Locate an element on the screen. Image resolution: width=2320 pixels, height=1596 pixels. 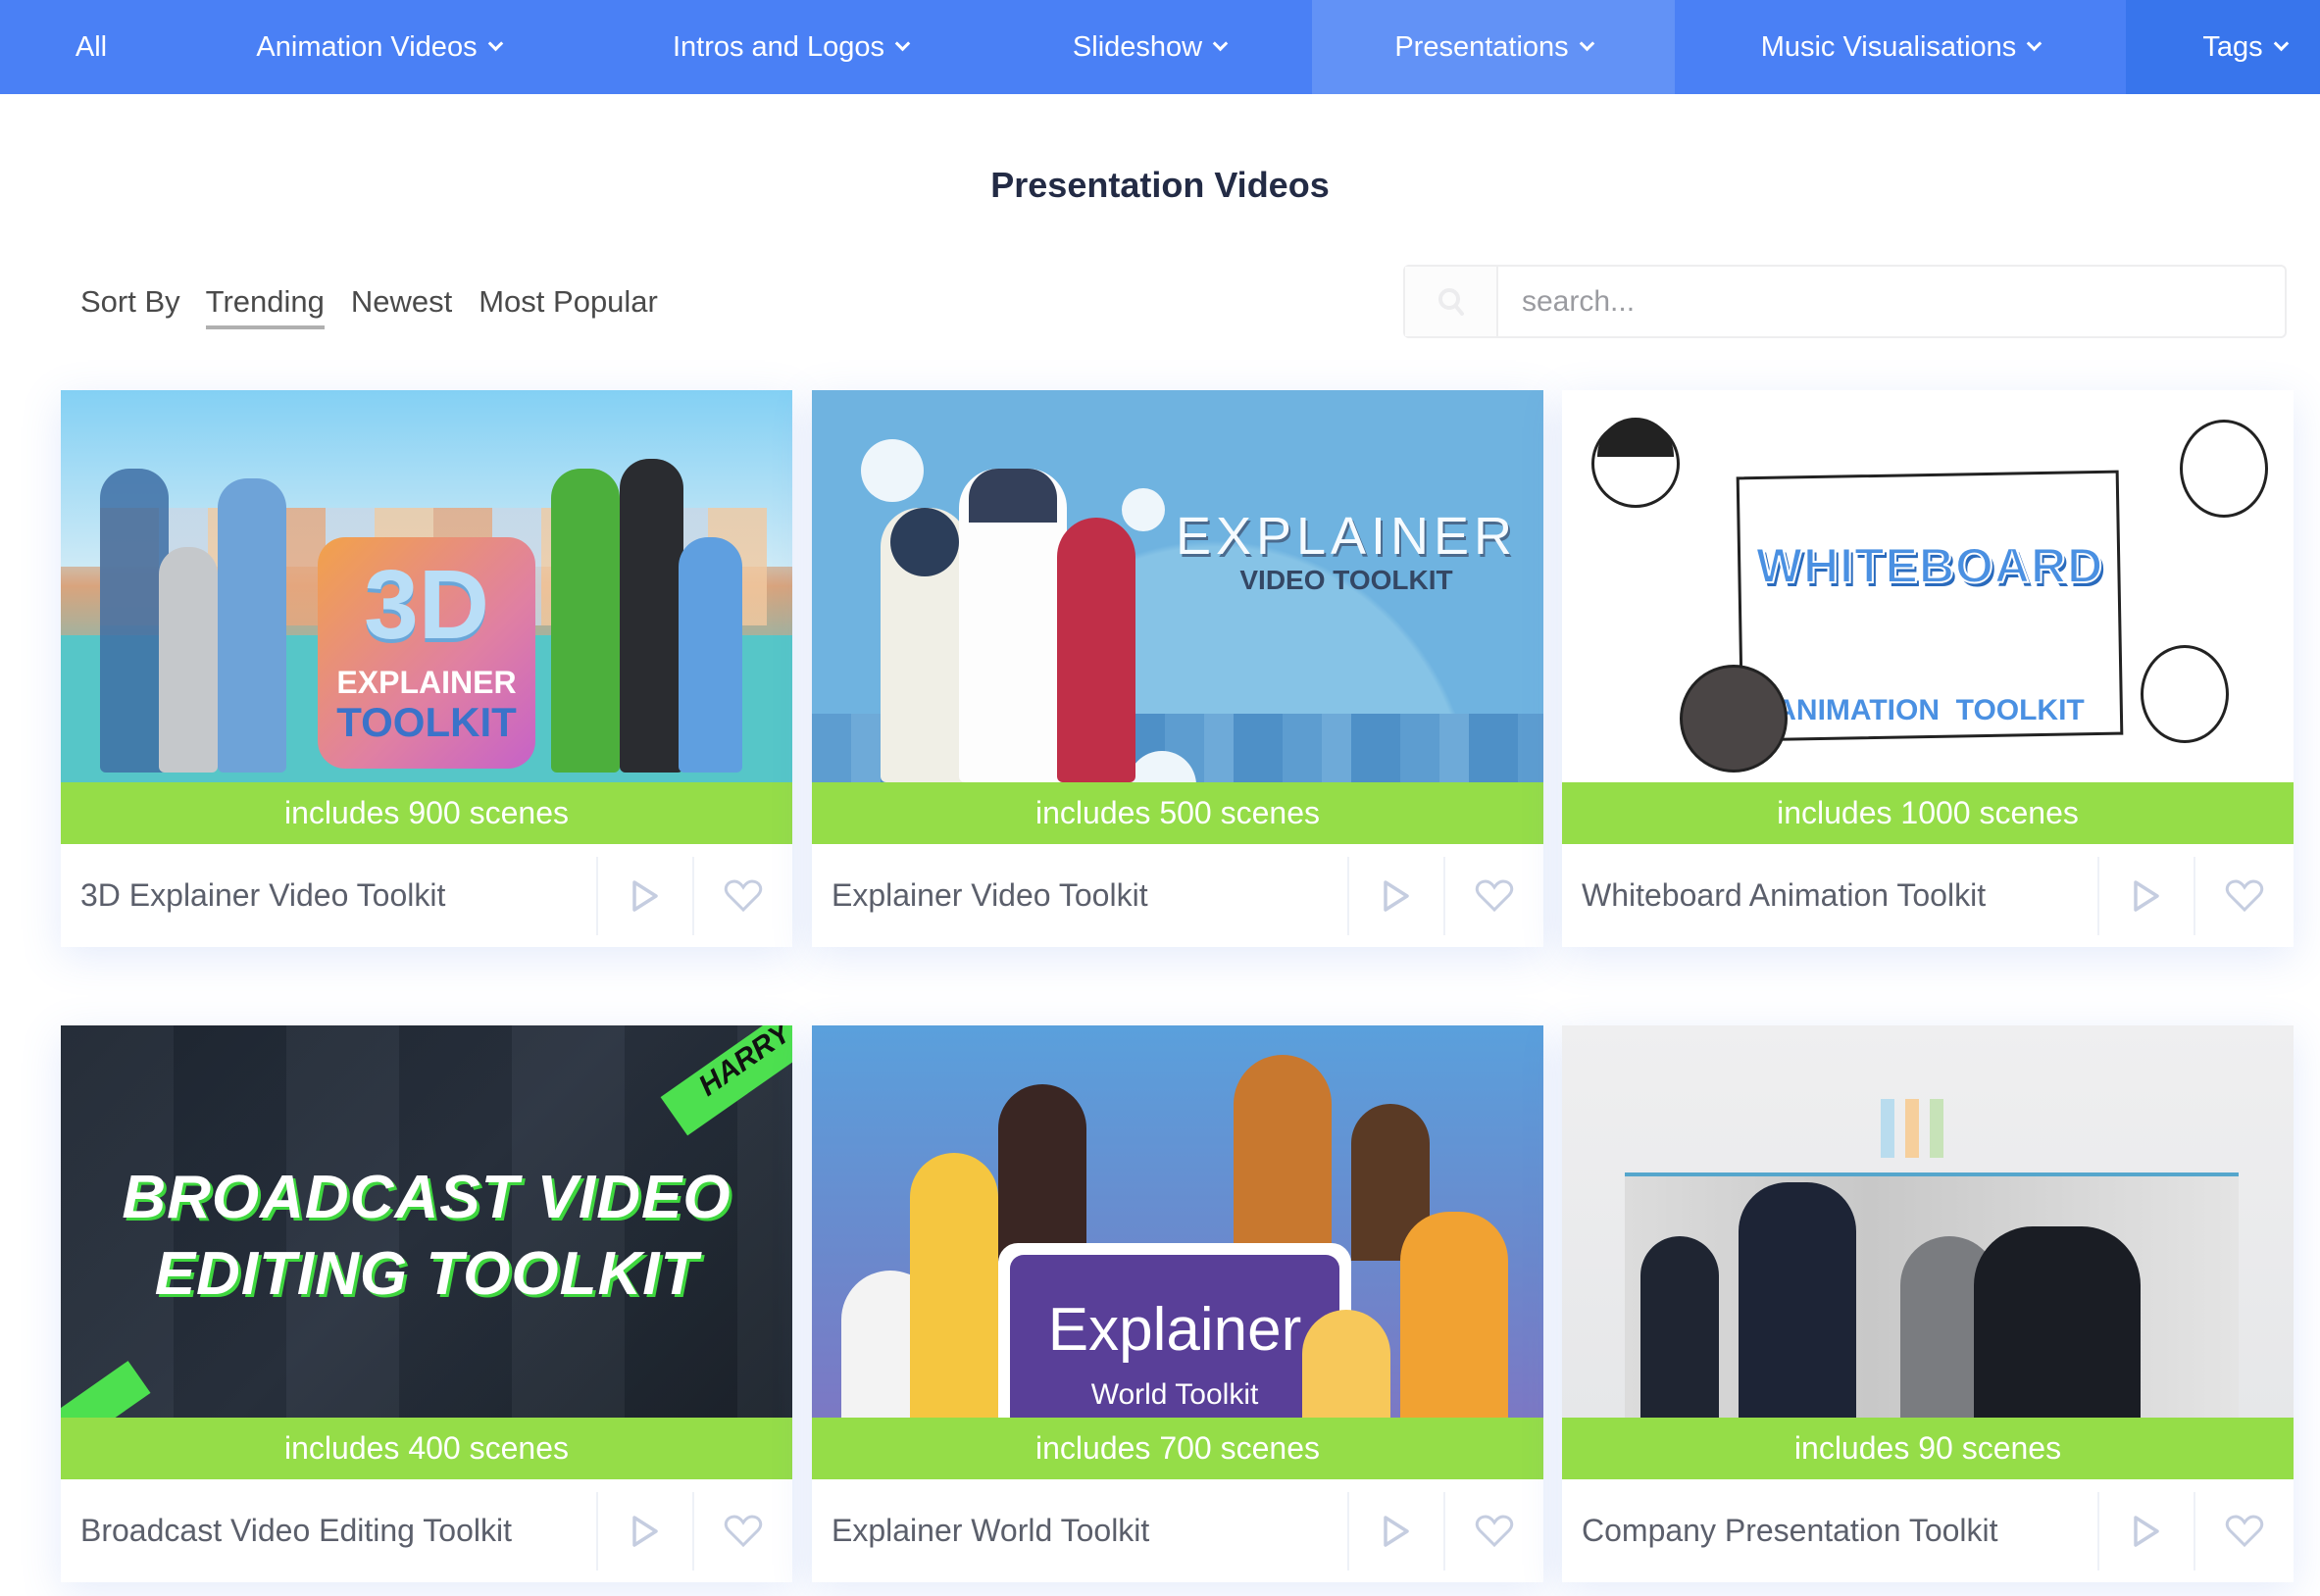
nav-label: Music Visualisations is located at coordinates (1889, 46).